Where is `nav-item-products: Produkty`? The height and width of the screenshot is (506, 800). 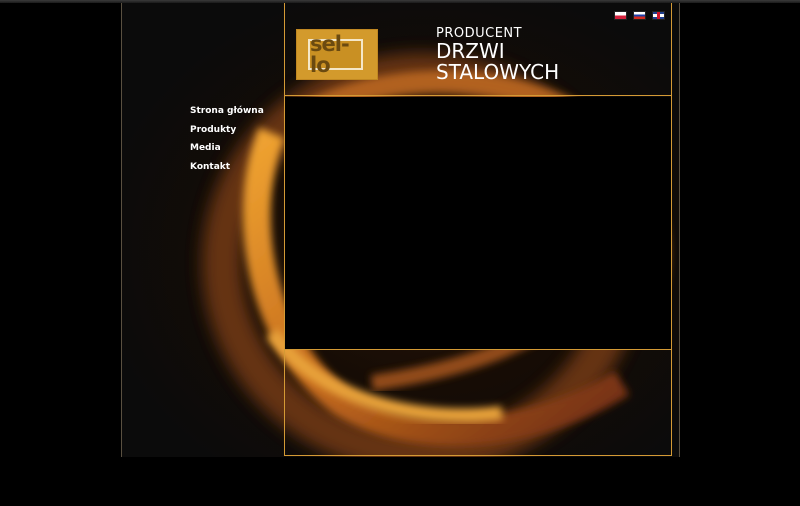 nav-item-products: Produkty is located at coordinates (227, 130).